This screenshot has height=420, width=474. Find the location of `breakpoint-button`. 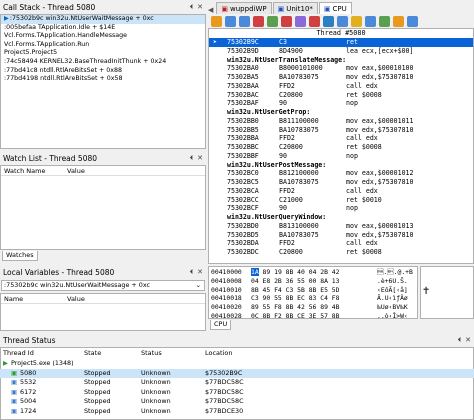

breakpoint-button is located at coordinates (314, 21).